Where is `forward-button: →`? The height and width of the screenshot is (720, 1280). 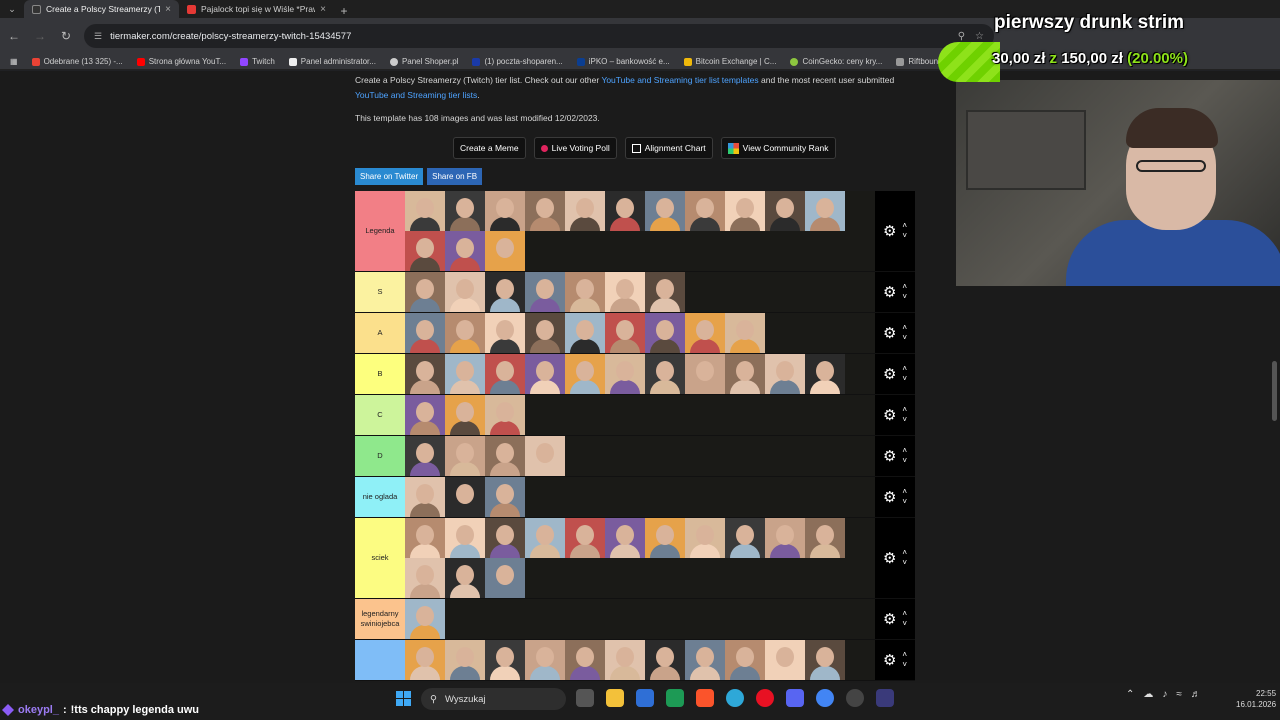 forward-button: → is located at coordinates (40, 36).